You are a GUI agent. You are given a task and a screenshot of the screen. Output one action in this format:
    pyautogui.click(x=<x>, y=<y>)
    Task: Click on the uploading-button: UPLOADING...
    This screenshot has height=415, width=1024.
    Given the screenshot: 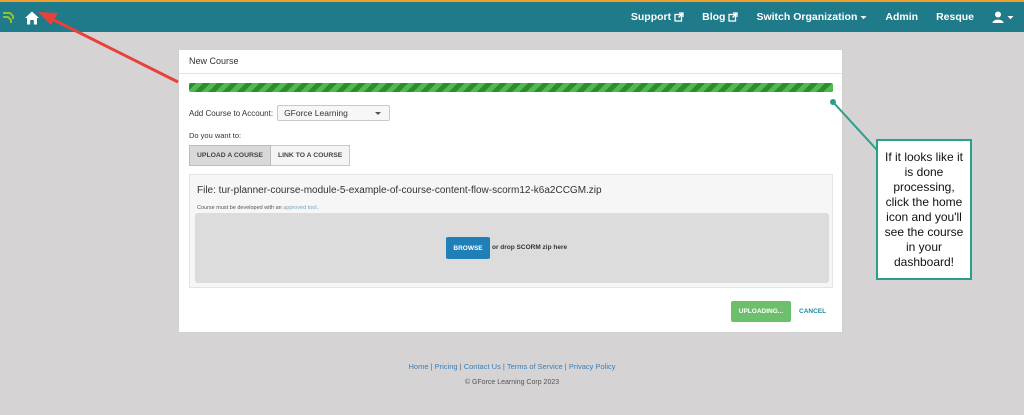 What is the action you would take?
    pyautogui.click(x=761, y=311)
    